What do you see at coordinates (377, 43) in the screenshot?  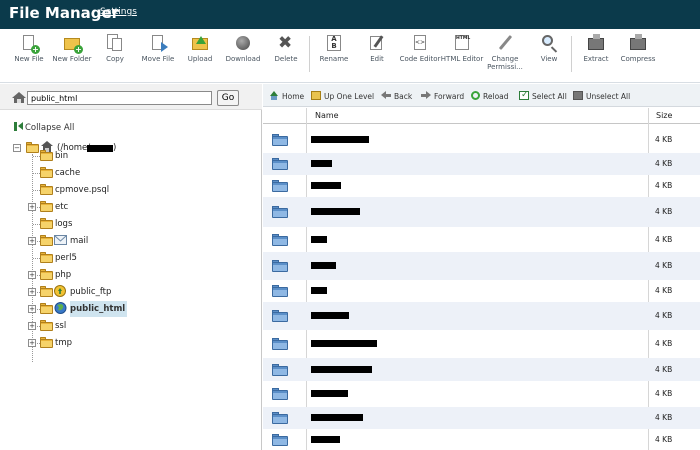 I see `edit-icon` at bounding box center [377, 43].